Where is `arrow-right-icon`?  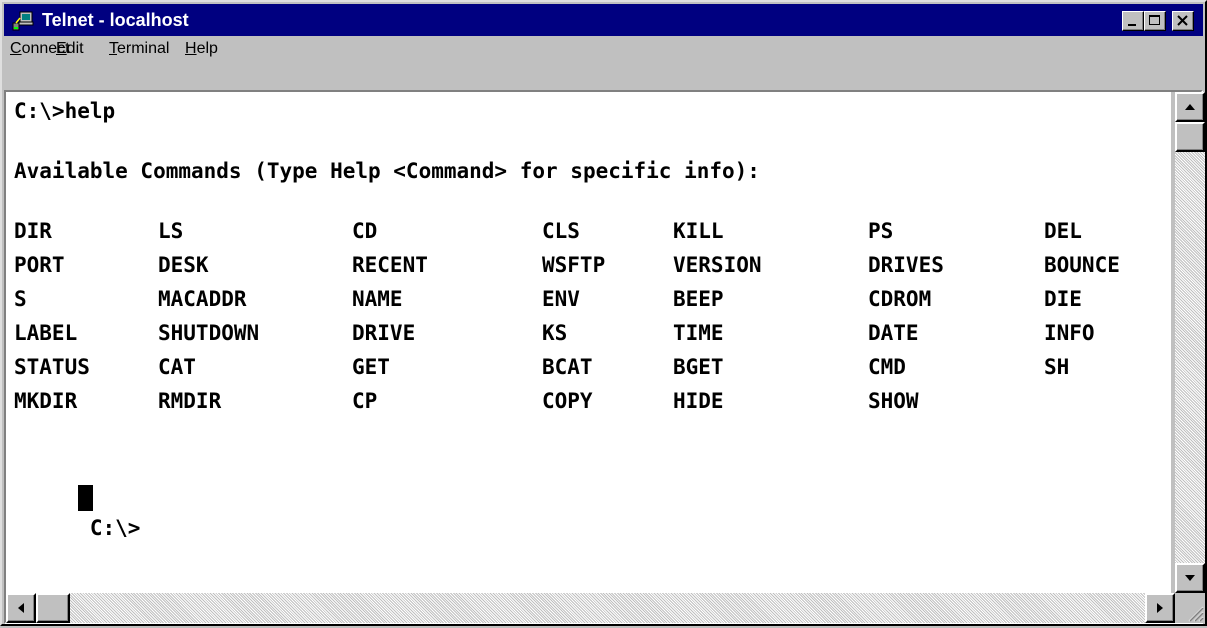
arrow-right-icon is located at coordinates (1160, 608).